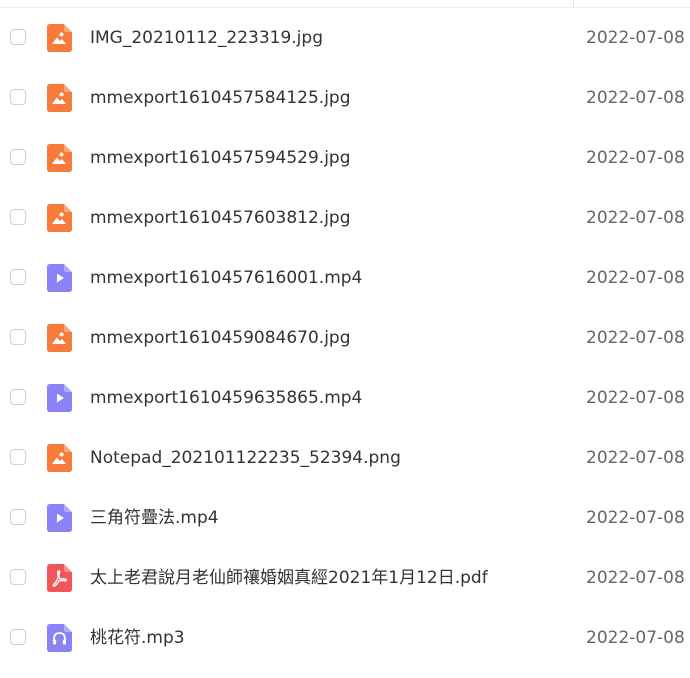 The height and width of the screenshot is (678, 690). What do you see at coordinates (245, 458) in the screenshot?
I see `file-name: Notepad_202101122235_52394.png` at bounding box center [245, 458].